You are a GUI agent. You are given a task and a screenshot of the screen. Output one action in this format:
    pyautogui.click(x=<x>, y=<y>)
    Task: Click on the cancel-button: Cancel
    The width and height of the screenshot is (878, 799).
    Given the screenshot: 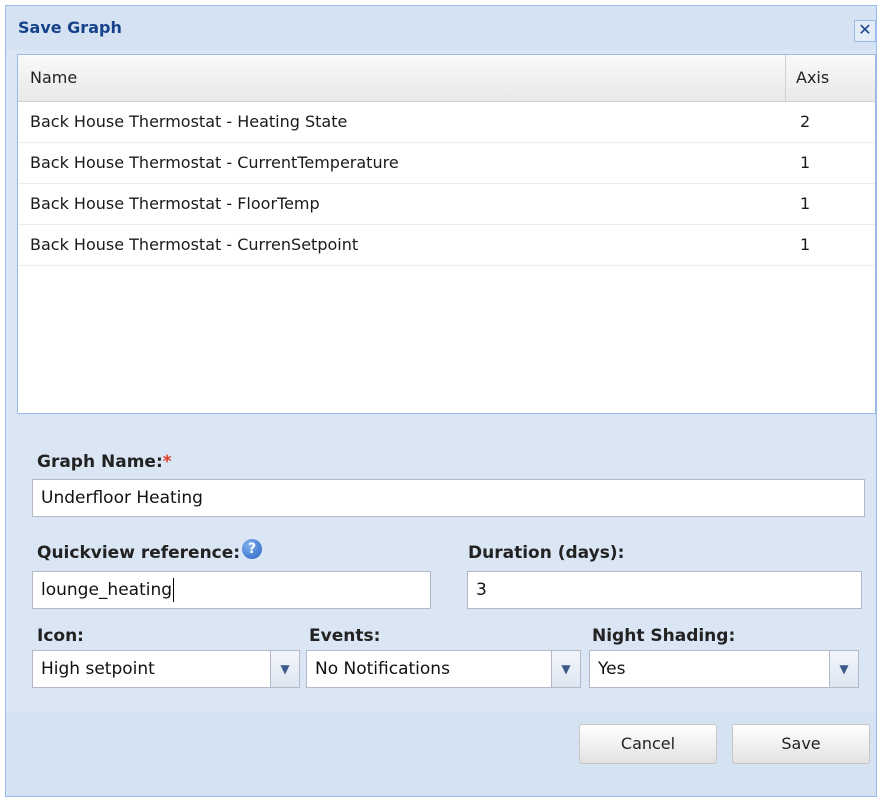 What is the action you would take?
    pyautogui.click(x=648, y=744)
    